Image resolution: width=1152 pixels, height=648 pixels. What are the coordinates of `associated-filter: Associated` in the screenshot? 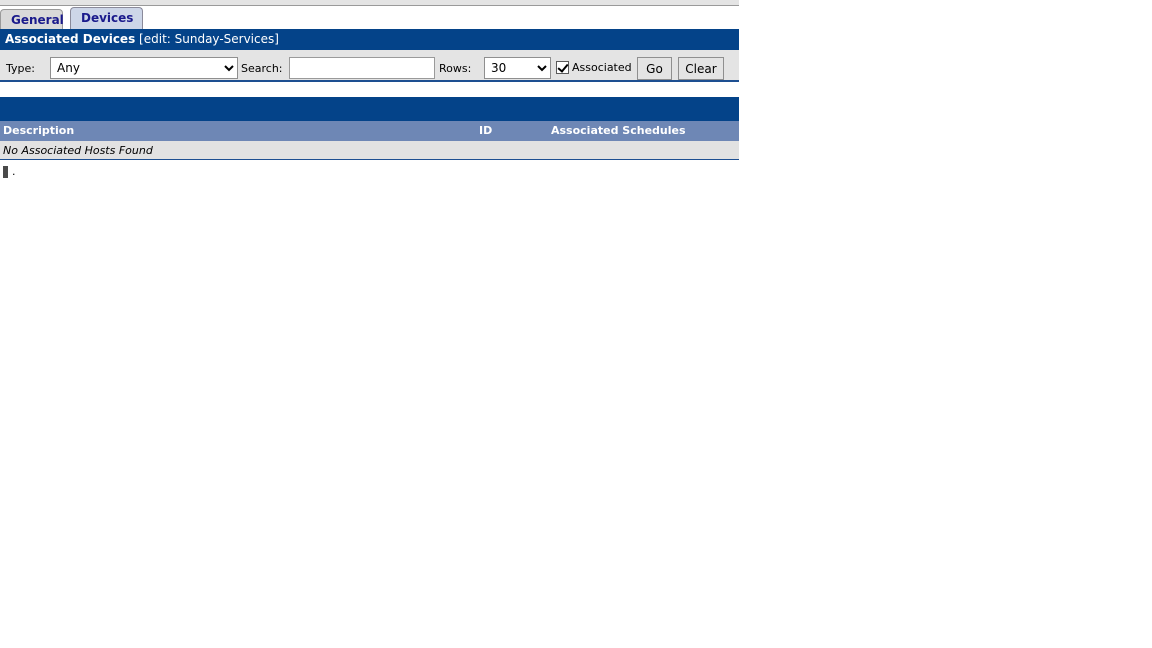 It's located at (594, 67).